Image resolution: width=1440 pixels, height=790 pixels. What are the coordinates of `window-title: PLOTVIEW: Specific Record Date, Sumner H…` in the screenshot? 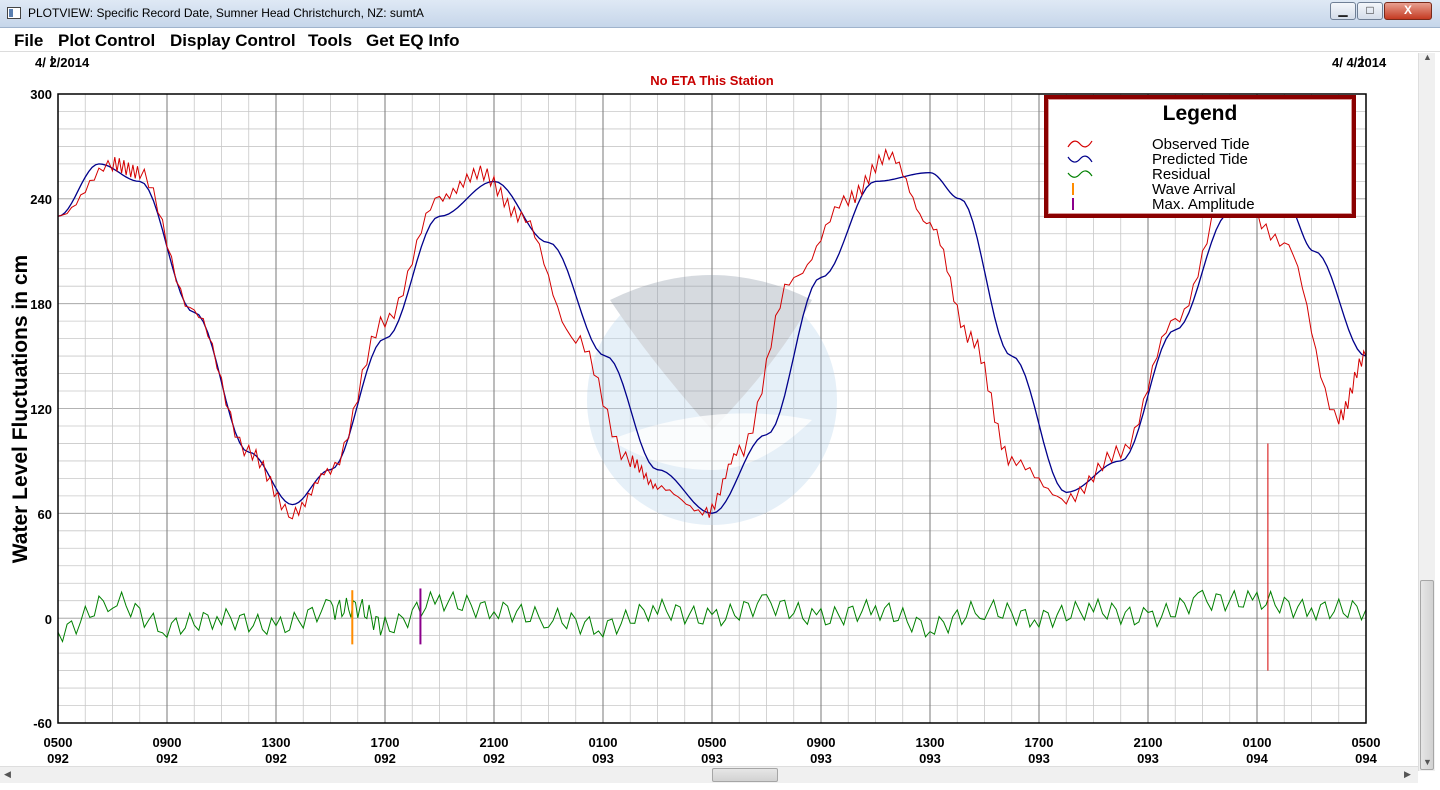 It's located at (226, 13).